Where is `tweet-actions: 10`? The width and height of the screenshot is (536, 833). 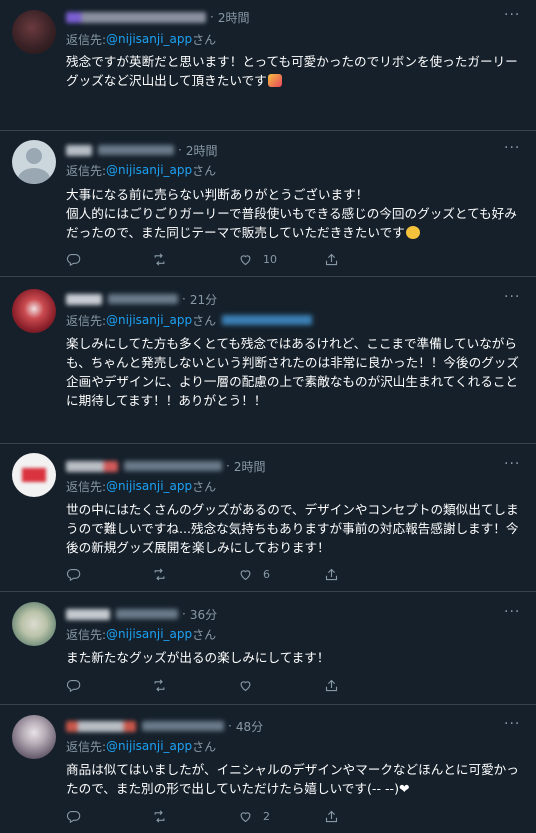 tweet-actions: 10 is located at coordinates (256, 259).